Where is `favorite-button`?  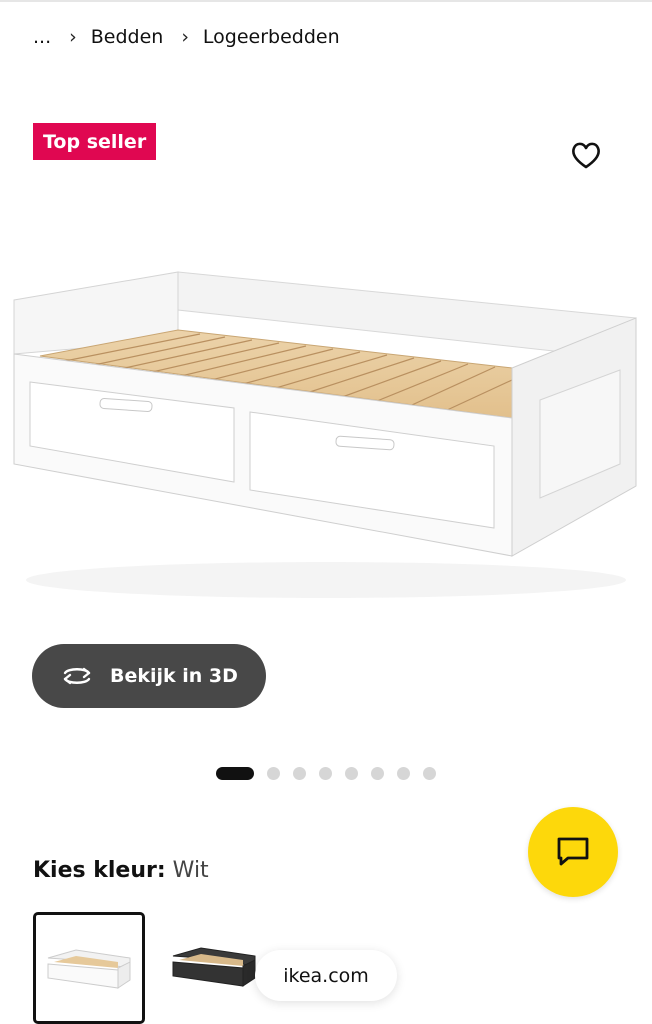
favorite-button is located at coordinates (586, 155).